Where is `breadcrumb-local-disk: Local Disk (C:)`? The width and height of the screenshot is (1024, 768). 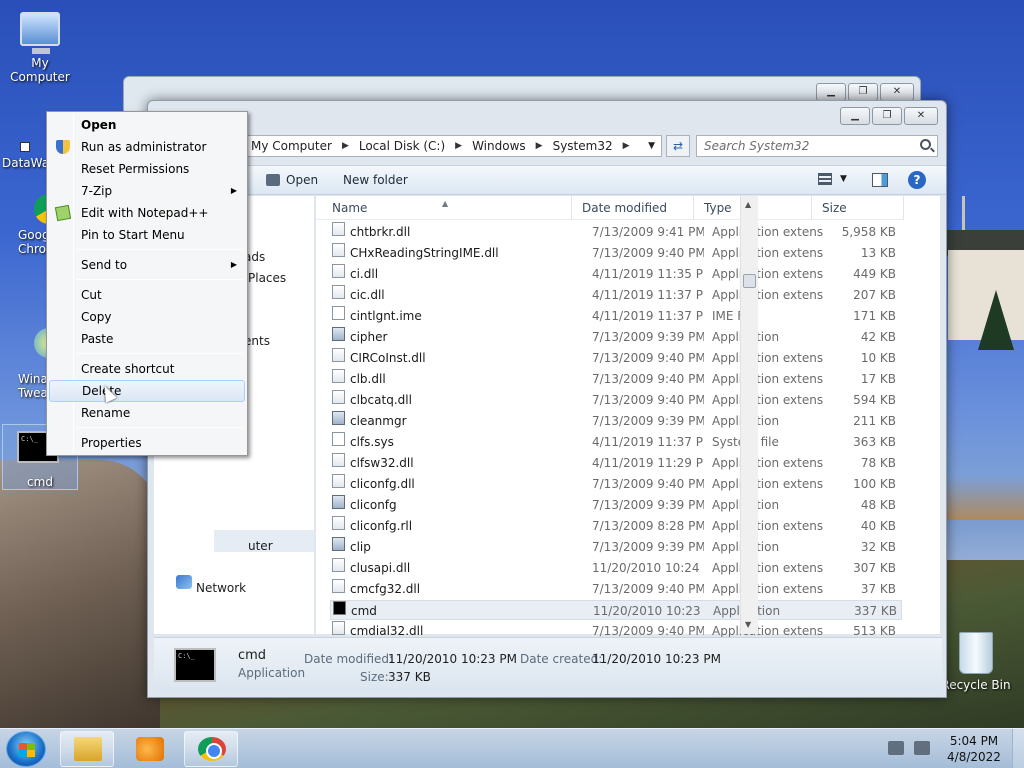 breadcrumb-local-disk: Local Disk (C:) is located at coordinates (402, 146).